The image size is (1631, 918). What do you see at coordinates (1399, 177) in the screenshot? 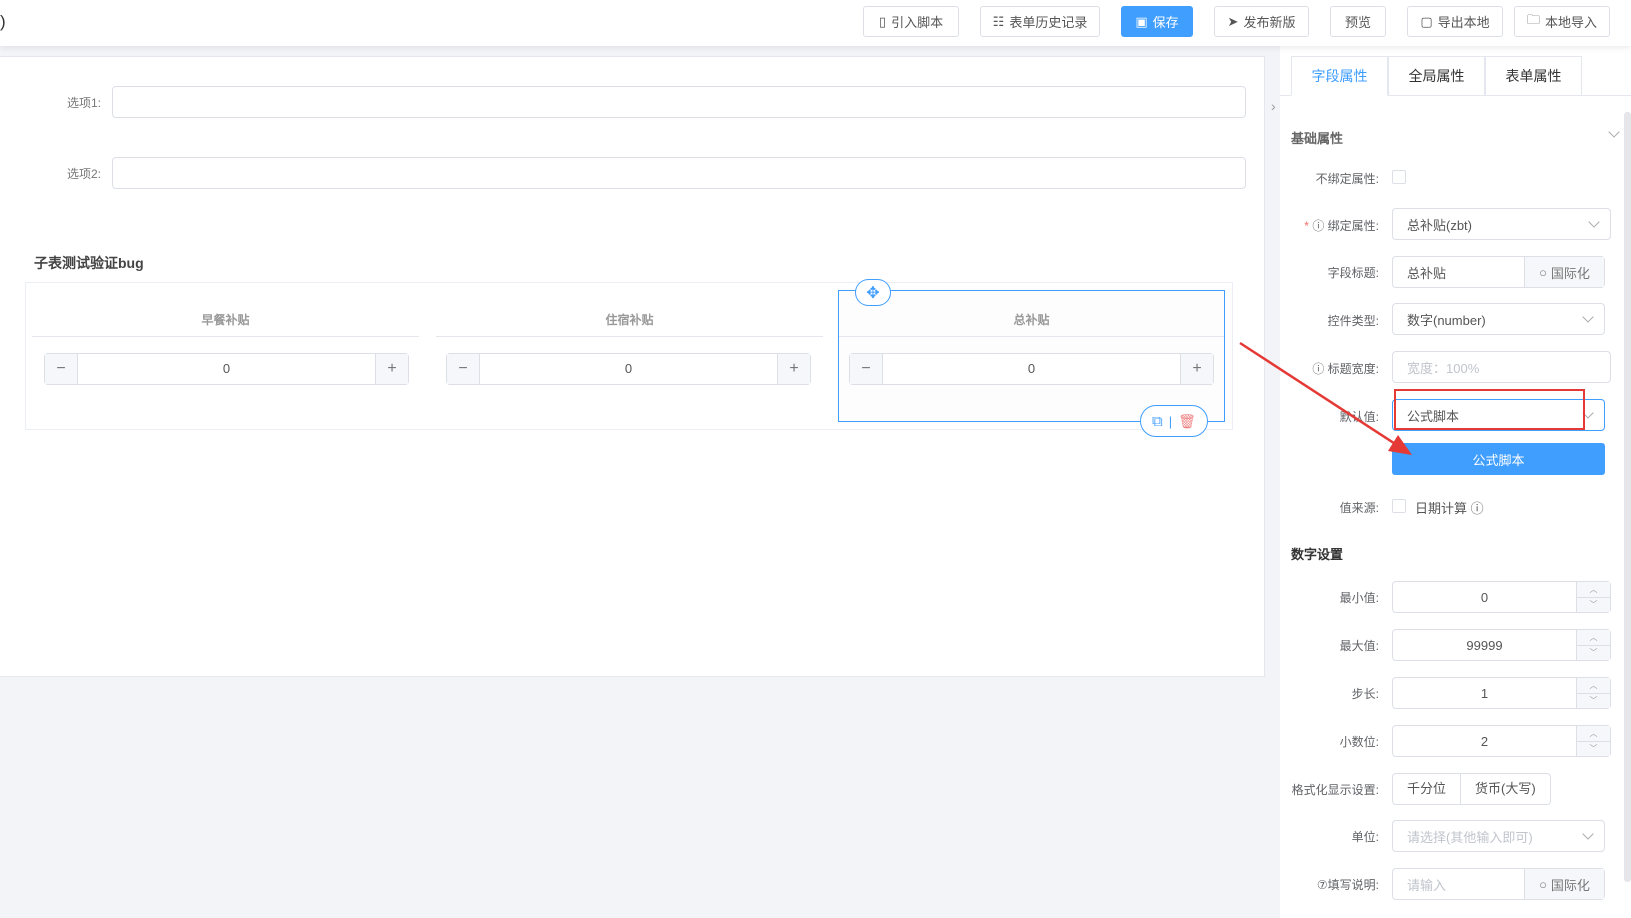
I see `unbind-checkbox` at bounding box center [1399, 177].